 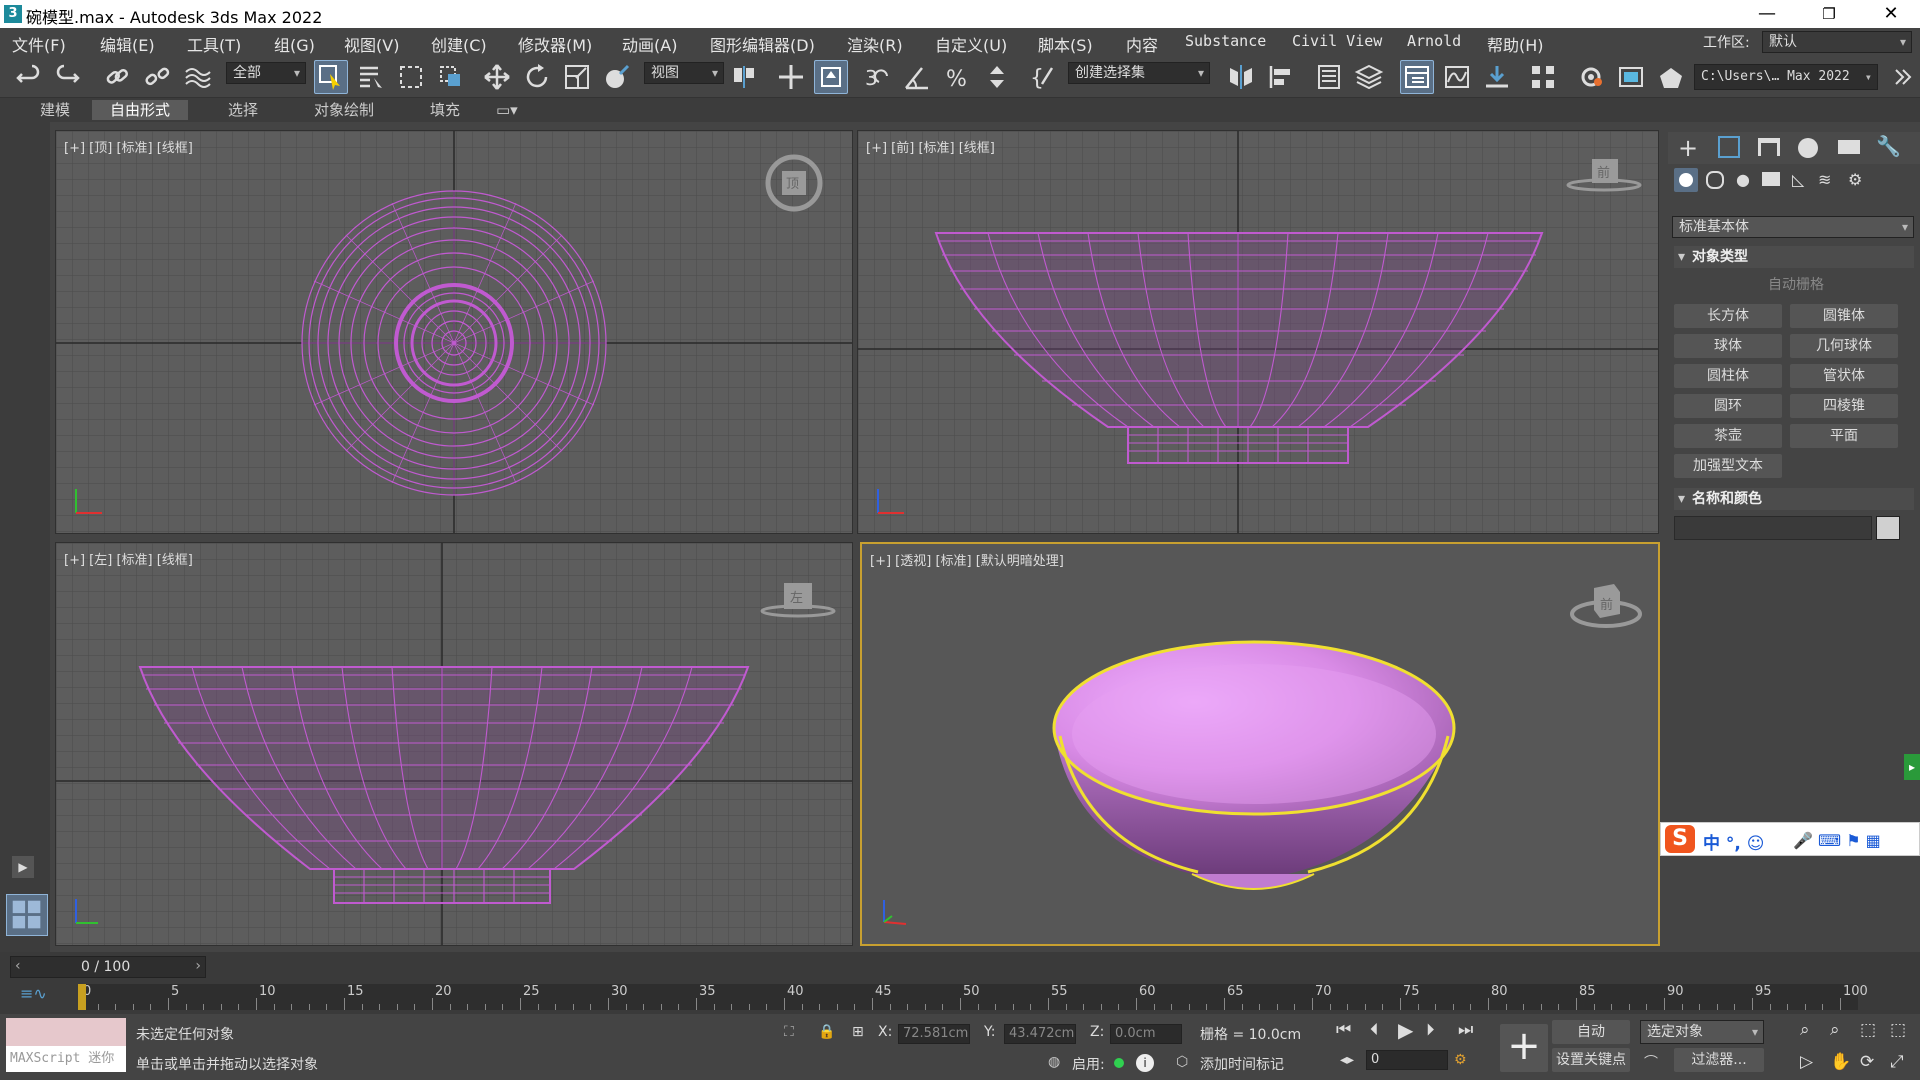 What do you see at coordinates (344, 110) in the screenshot?
I see `tab-object-paint: 对象绘制` at bounding box center [344, 110].